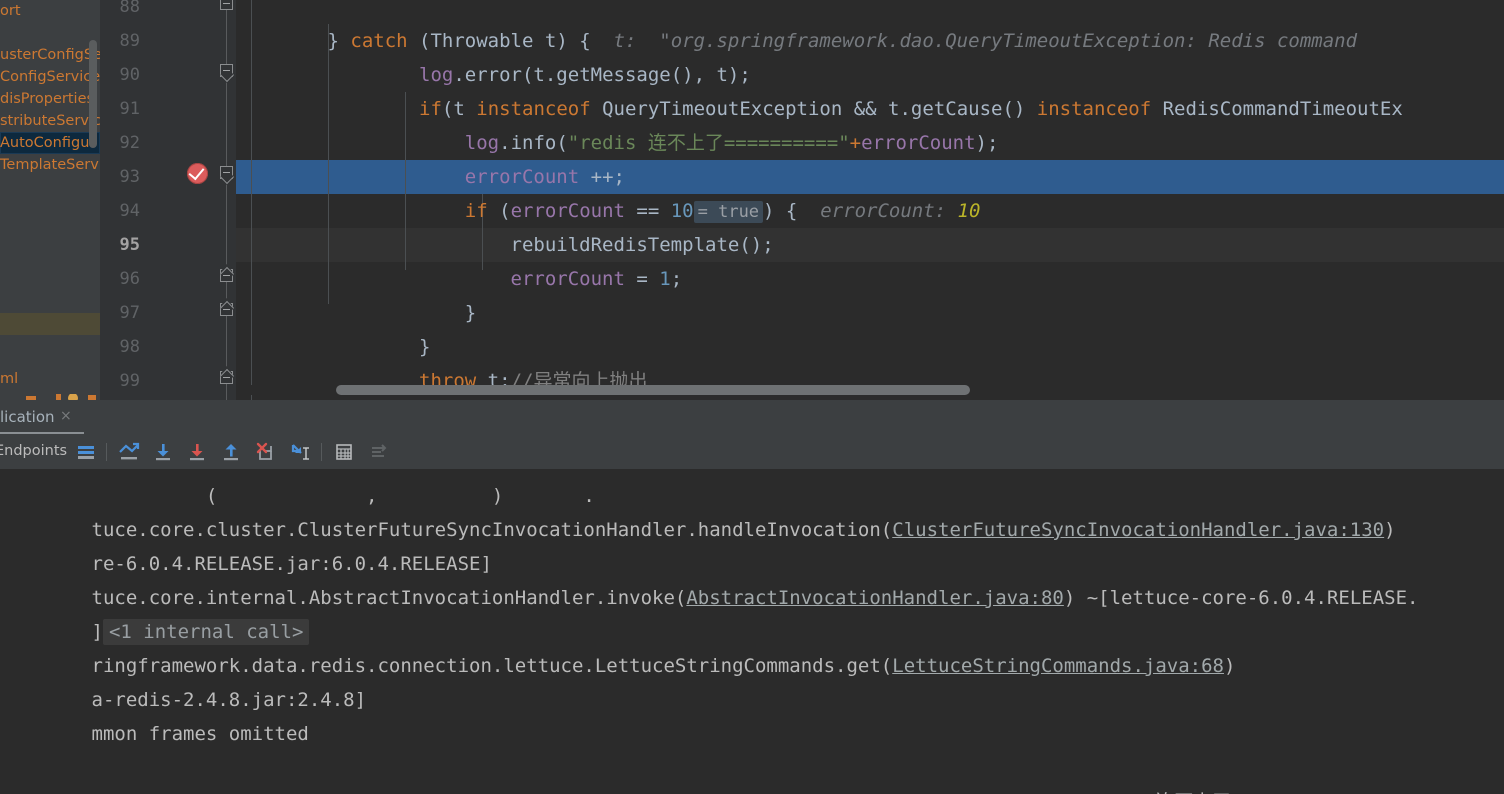  I want to click on project-tree-item: ml, so click(50, 379).